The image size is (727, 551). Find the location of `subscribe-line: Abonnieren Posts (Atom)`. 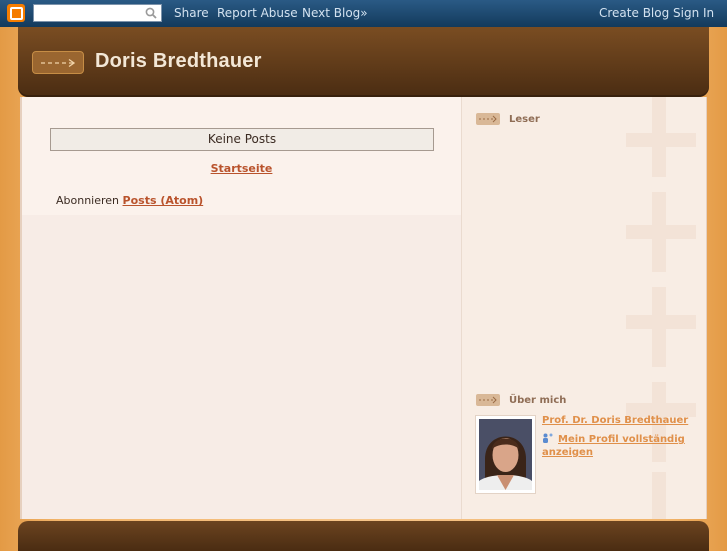

subscribe-line: Abonnieren Posts (Atom) is located at coordinates (129, 200).